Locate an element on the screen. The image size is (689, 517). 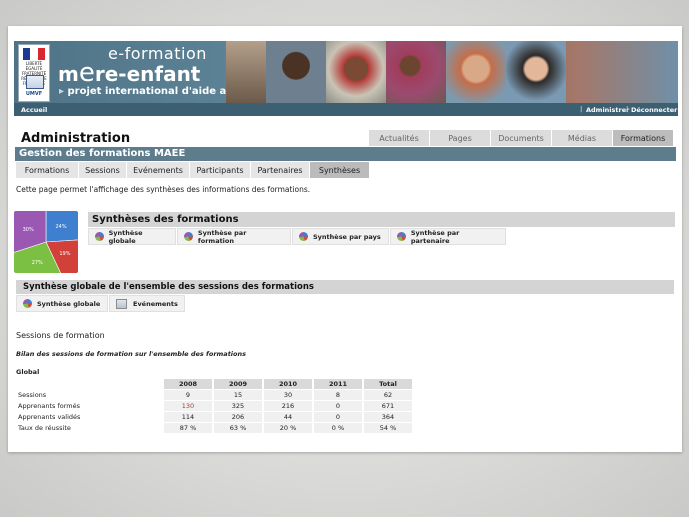
table-cell: 63 % is located at coordinates (238, 428).